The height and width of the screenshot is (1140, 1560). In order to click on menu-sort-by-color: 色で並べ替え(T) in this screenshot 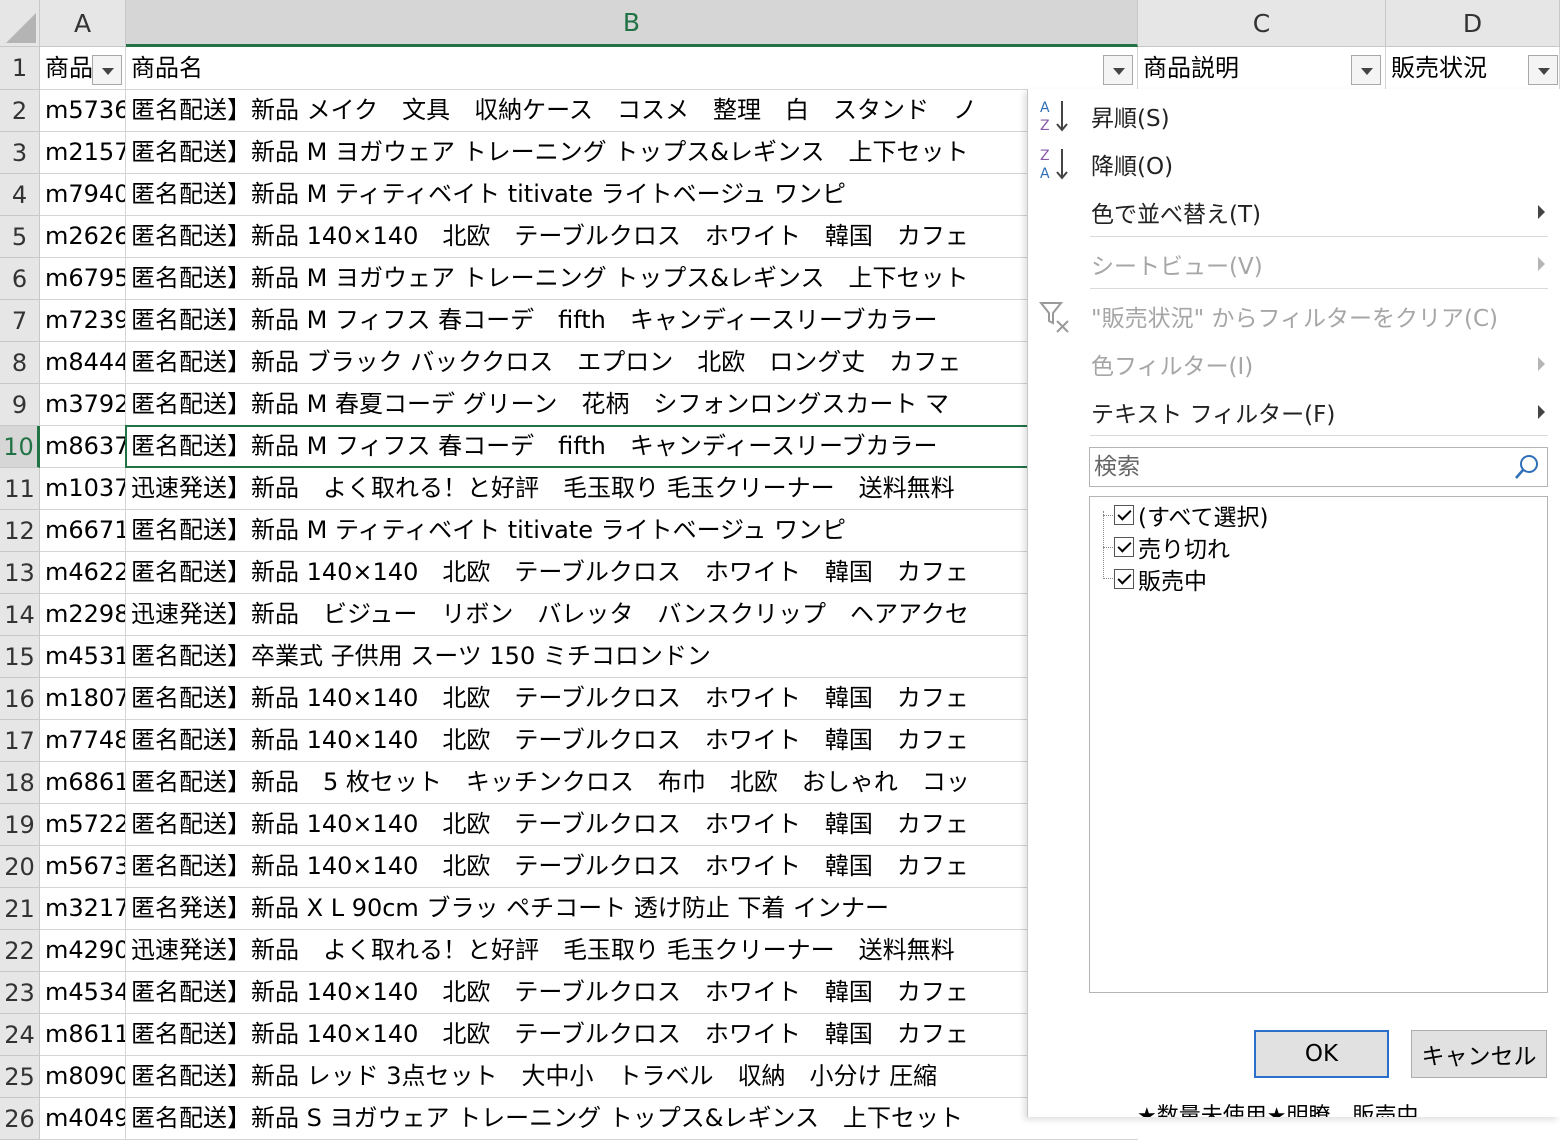, I will do `click(1294, 212)`.